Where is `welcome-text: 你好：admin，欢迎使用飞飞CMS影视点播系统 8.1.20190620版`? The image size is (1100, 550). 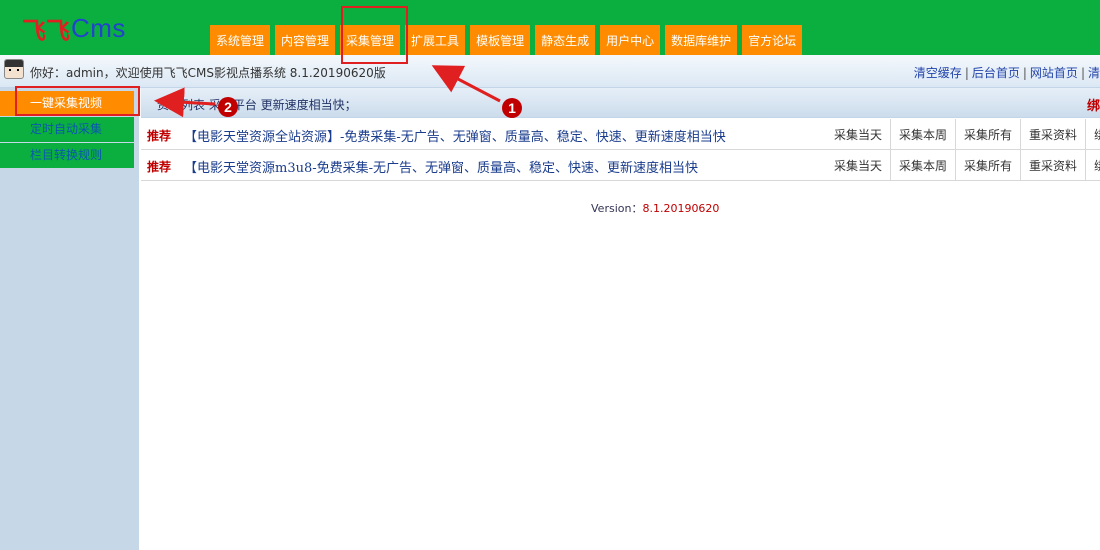 welcome-text: 你好：admin，欢迎使用飞飞CMS影视点播系统 8.1.20190620版 is located at coordinates (208, 73).